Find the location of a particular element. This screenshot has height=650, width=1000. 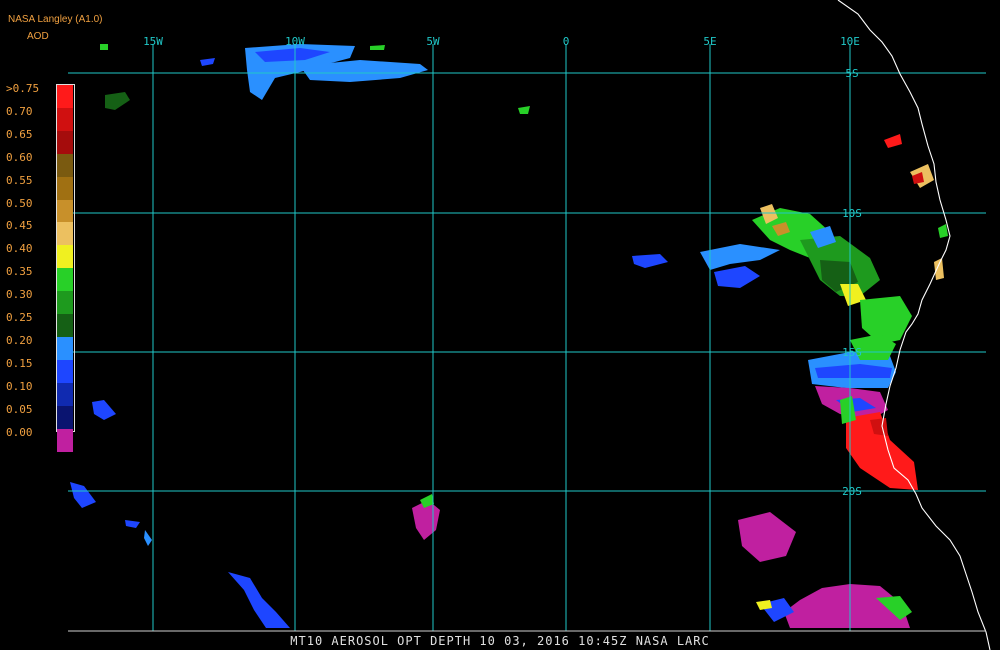

legend-tick-label: 0.60 is located at coordinates (19, 157).